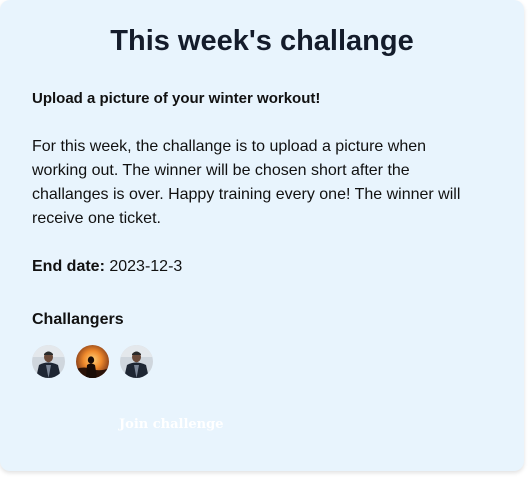 This screenshot has height=477, width=529. Describe the element at coordinates (171, 425) in the screenshot. I see `join-challenge-button: Join challenge` at that location.